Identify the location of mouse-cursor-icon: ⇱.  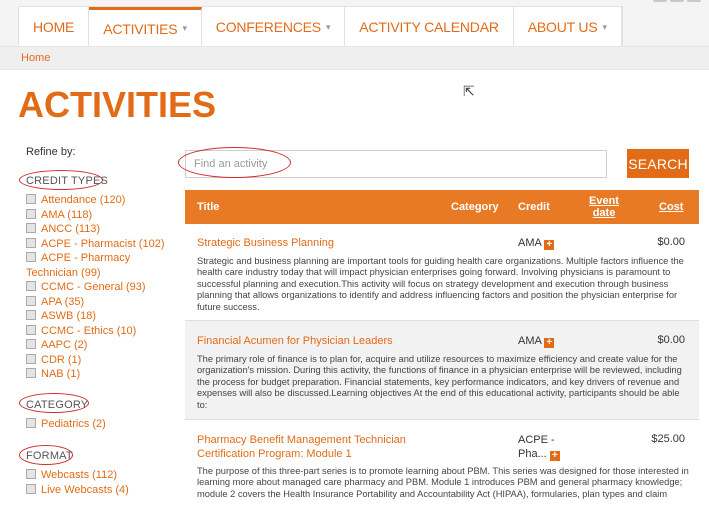
(469, 91).